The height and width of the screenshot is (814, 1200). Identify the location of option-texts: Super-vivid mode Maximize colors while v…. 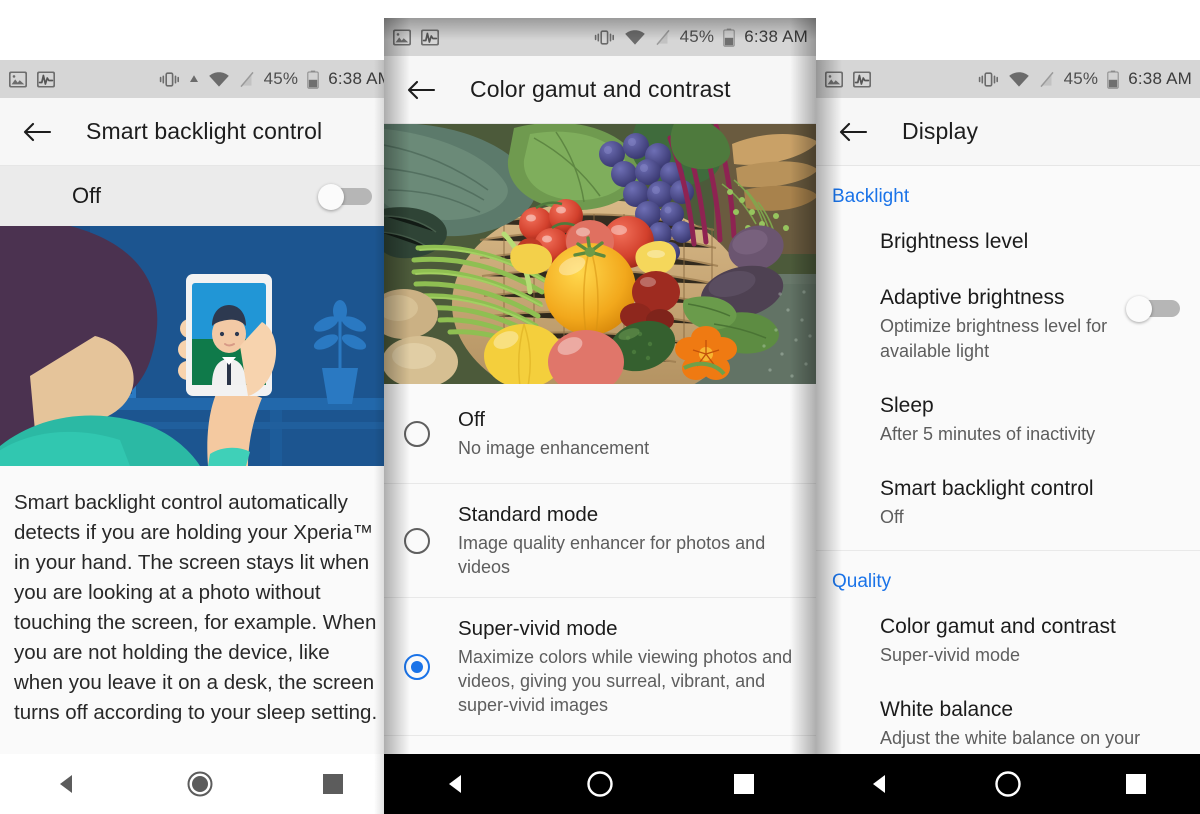
(628, 666).